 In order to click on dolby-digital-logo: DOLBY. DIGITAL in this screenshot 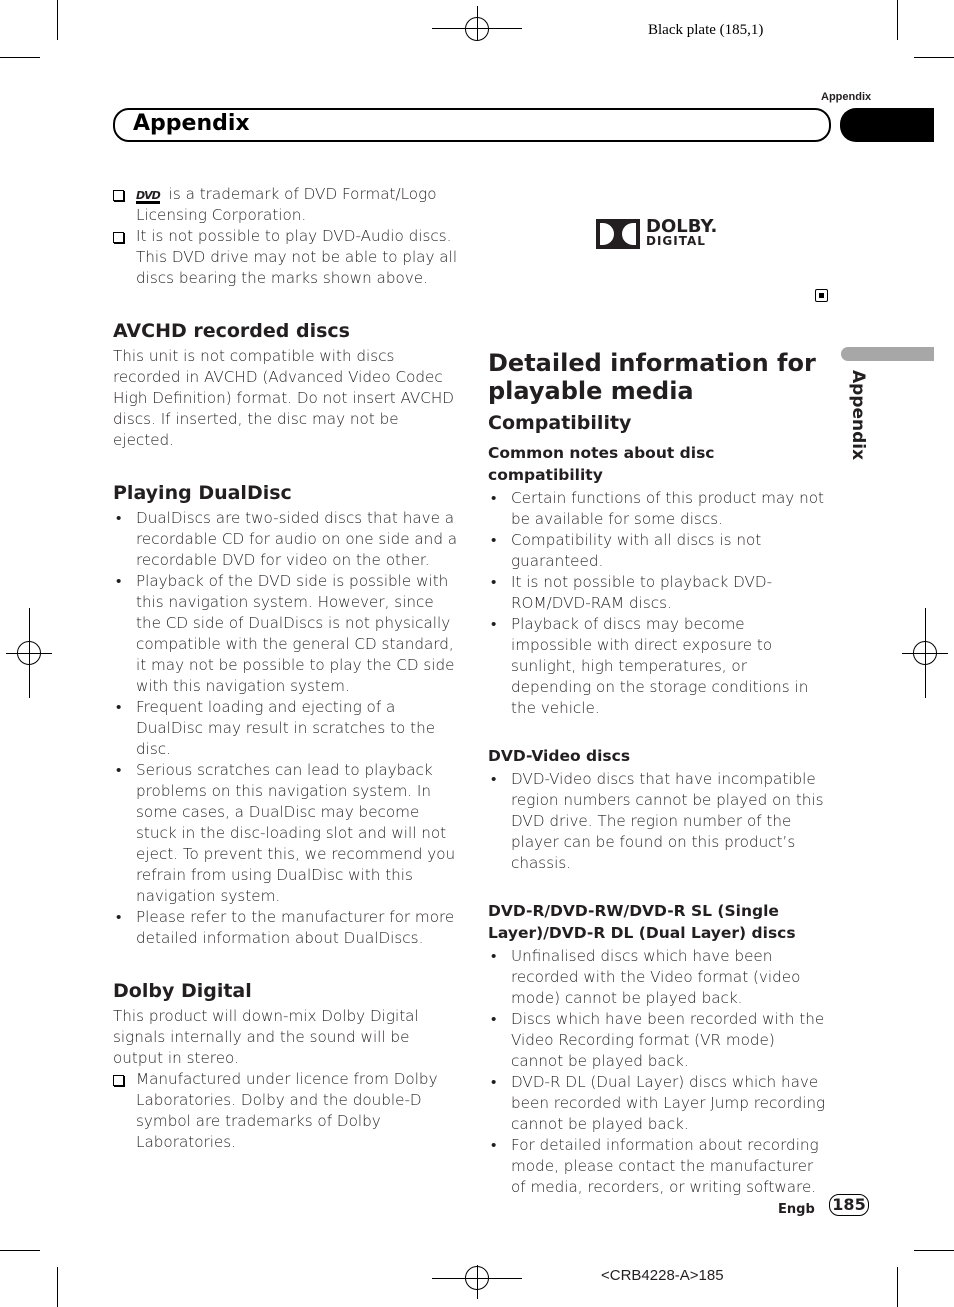, I will do `click(657, 232)`.